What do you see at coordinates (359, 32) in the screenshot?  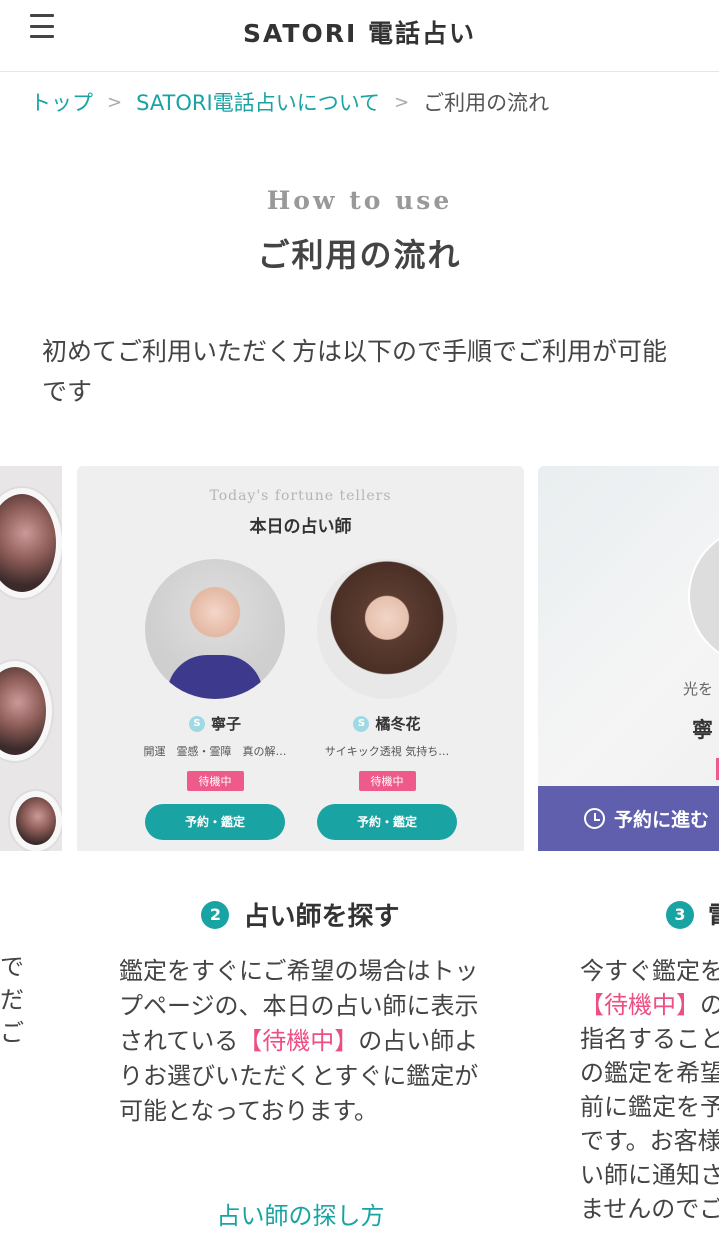 I see `site-logo: SATORI 電話占い` at bounding box center [359, 32].